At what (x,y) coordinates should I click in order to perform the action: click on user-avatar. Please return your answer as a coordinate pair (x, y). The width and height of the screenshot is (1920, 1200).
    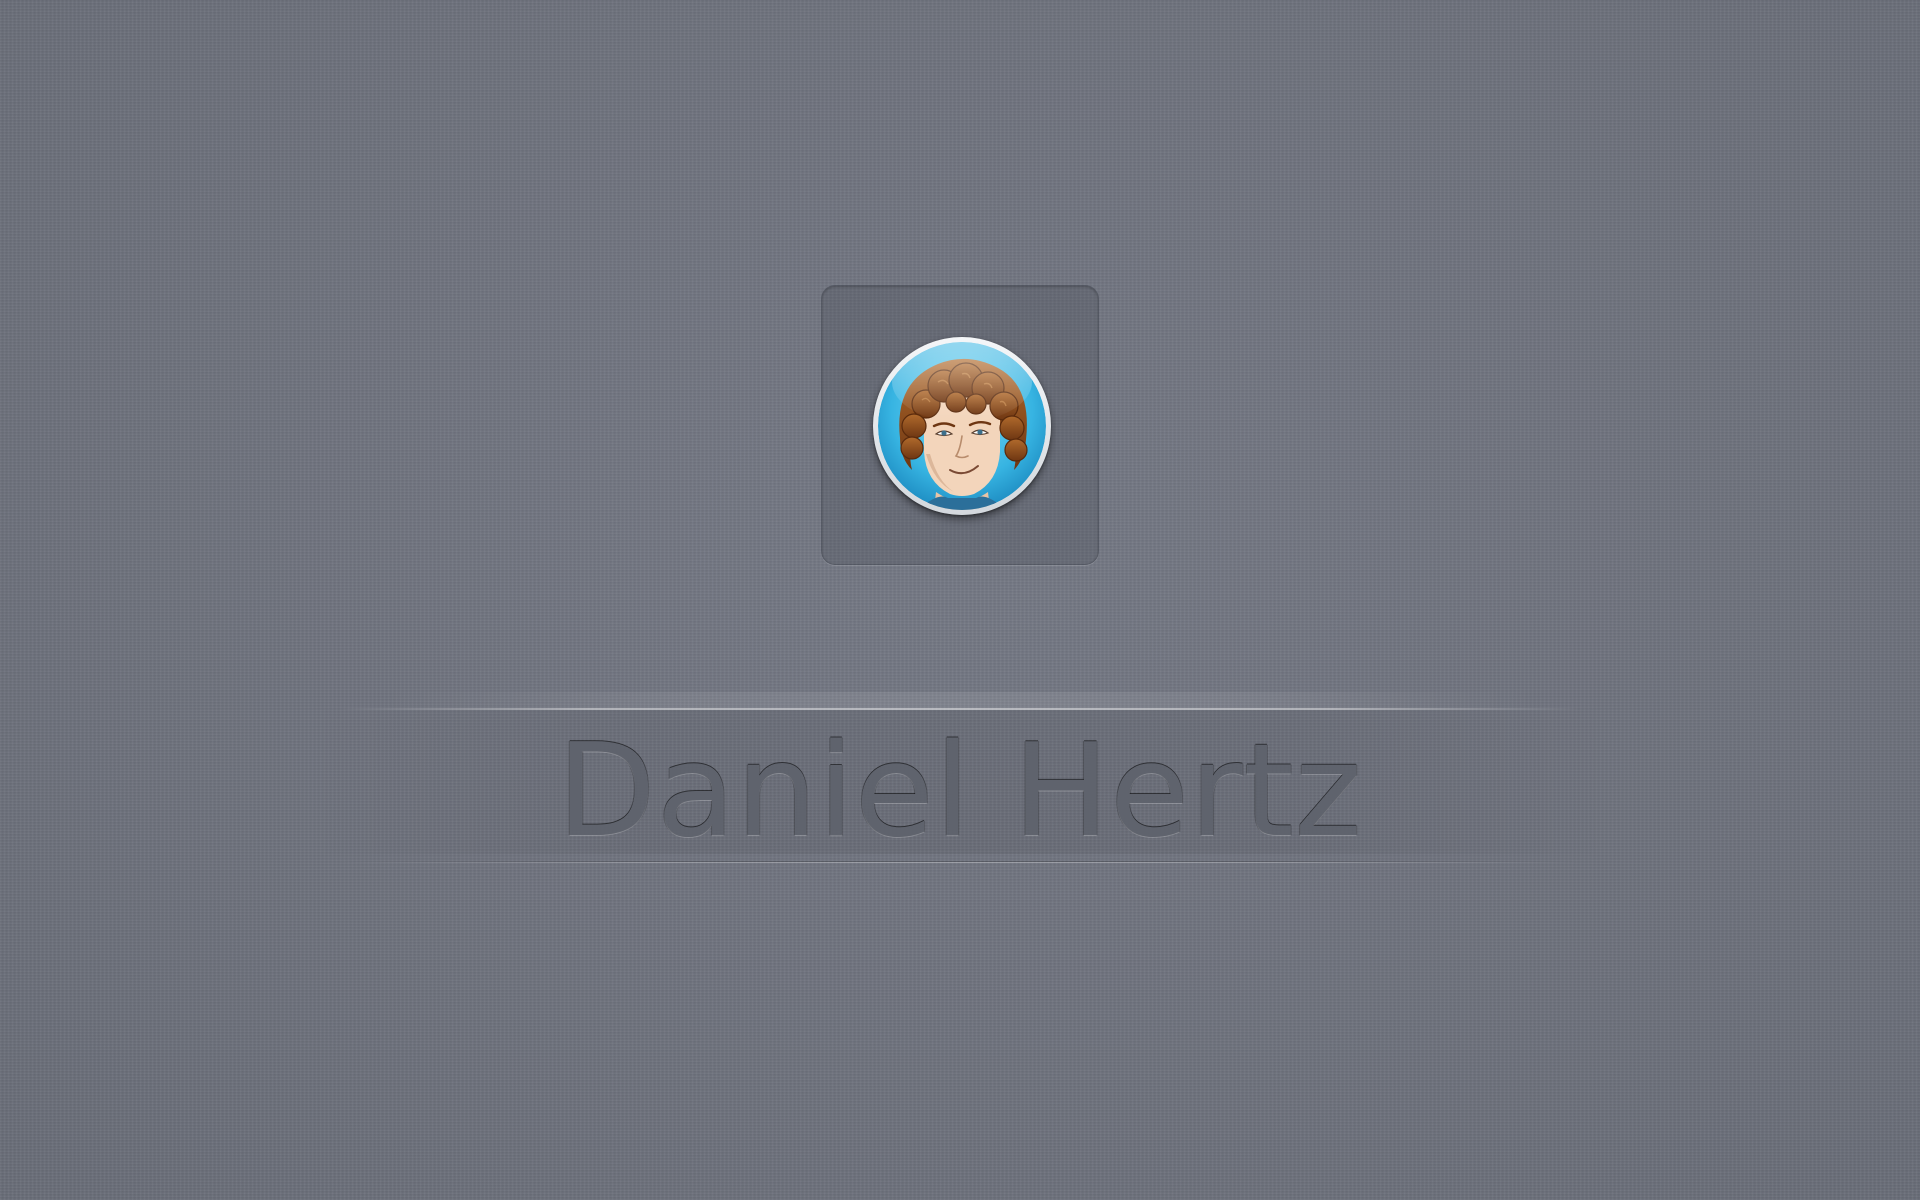
    Looking at the image, I should click on (962, 426).